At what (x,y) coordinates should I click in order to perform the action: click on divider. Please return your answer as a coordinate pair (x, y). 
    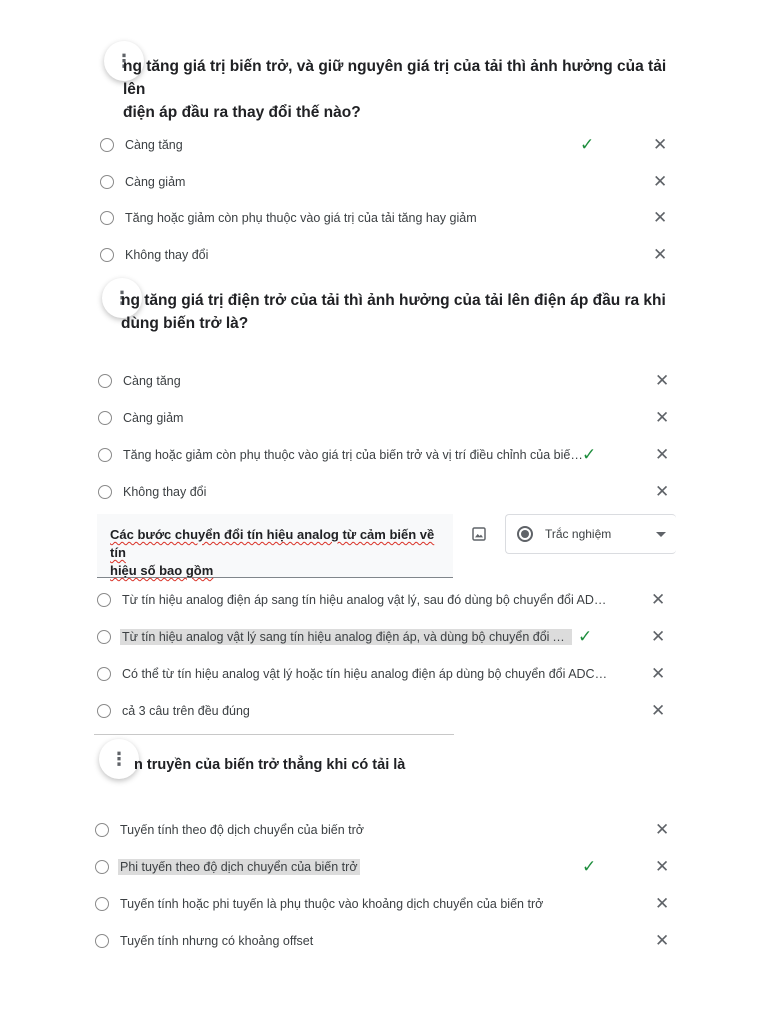
    Looking at the image, I should click on (274, 734).